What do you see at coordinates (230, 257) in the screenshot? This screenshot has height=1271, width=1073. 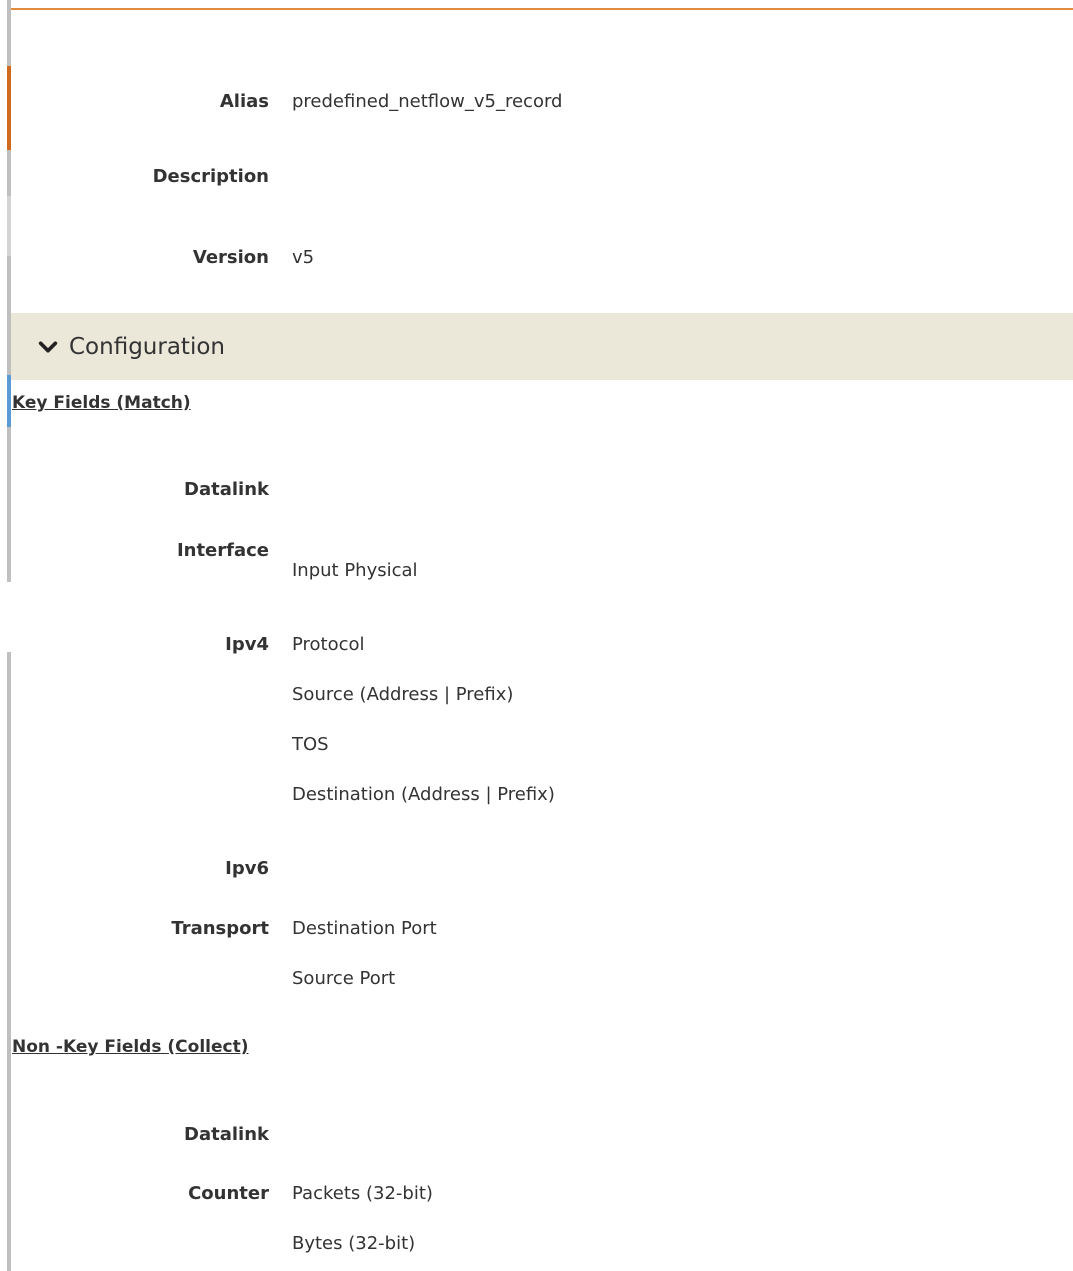 I see `version-label: Version` at bounding box center [230, 257].